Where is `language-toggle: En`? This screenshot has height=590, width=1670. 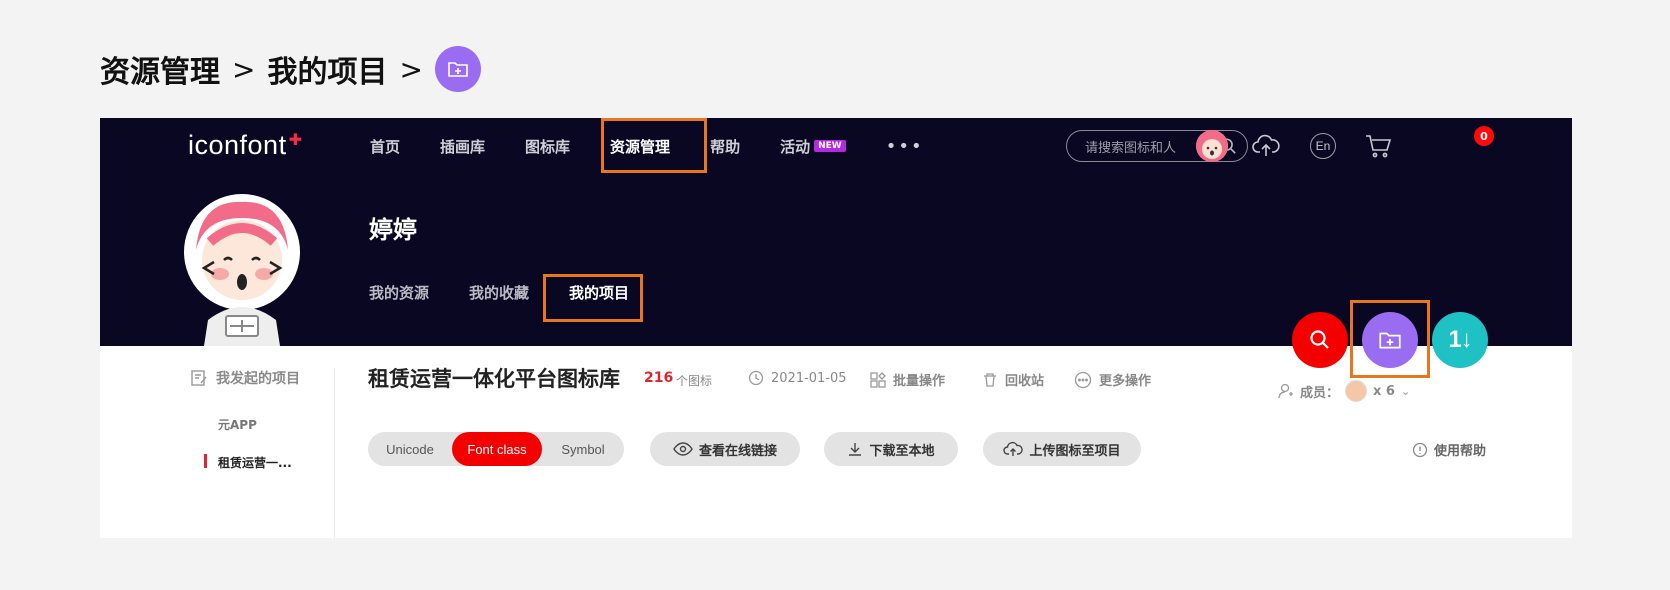 language-toggle: En is located at coordinates (1323, 146).